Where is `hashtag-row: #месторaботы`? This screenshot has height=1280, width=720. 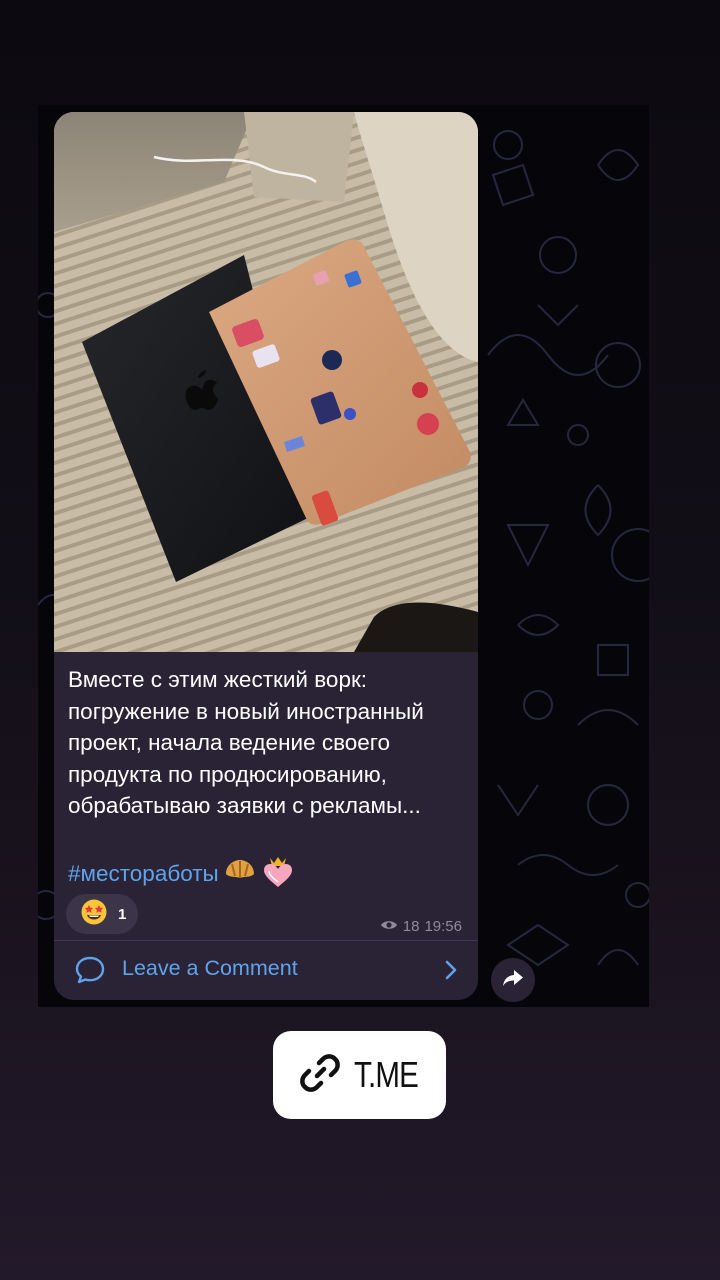 hashtag-row: #месторaботы is located at coordinates (181, 874).